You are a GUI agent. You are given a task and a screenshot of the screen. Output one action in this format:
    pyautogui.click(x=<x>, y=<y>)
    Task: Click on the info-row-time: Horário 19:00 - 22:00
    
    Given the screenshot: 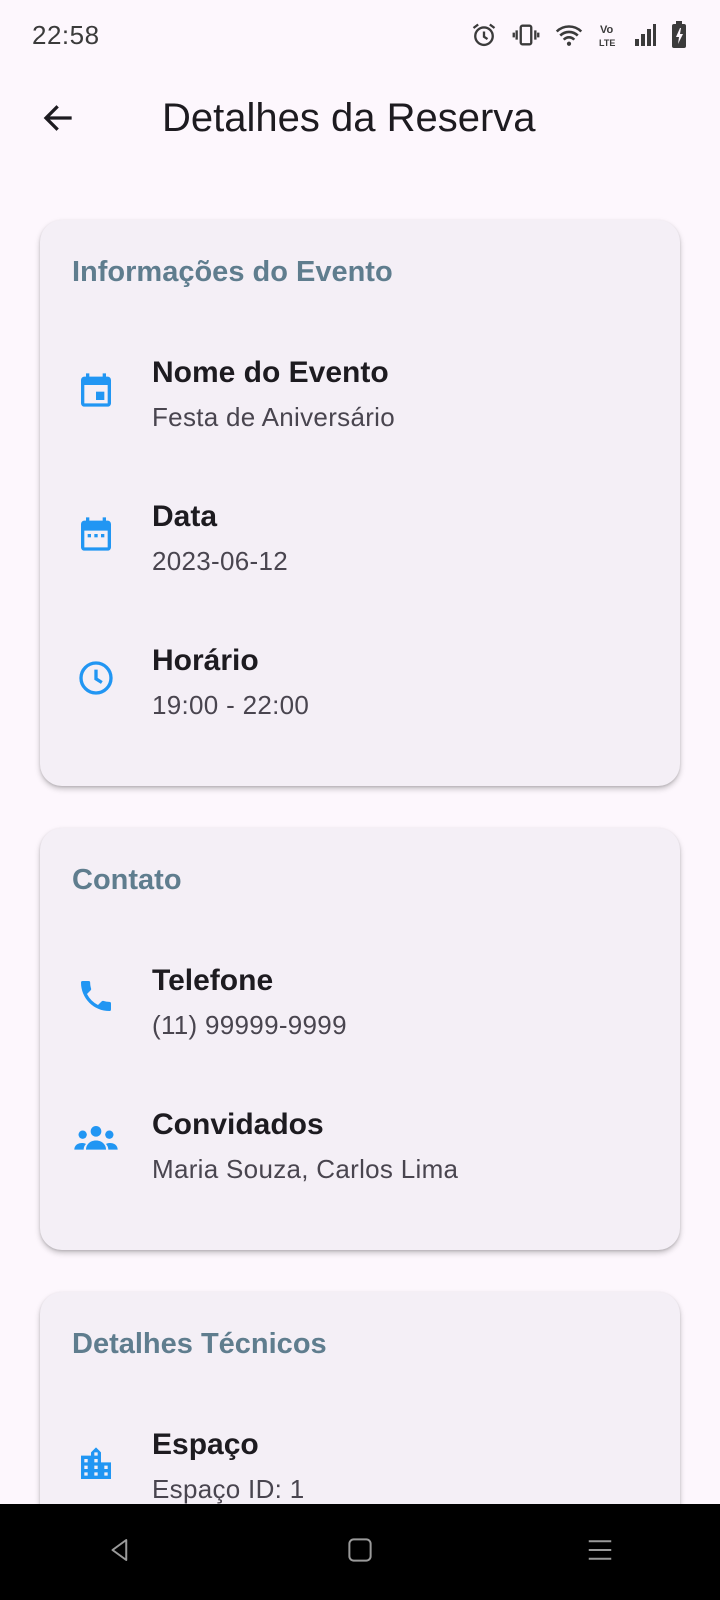 What is the action you would take?
    pyautogui.click(x=360, y=694)
    